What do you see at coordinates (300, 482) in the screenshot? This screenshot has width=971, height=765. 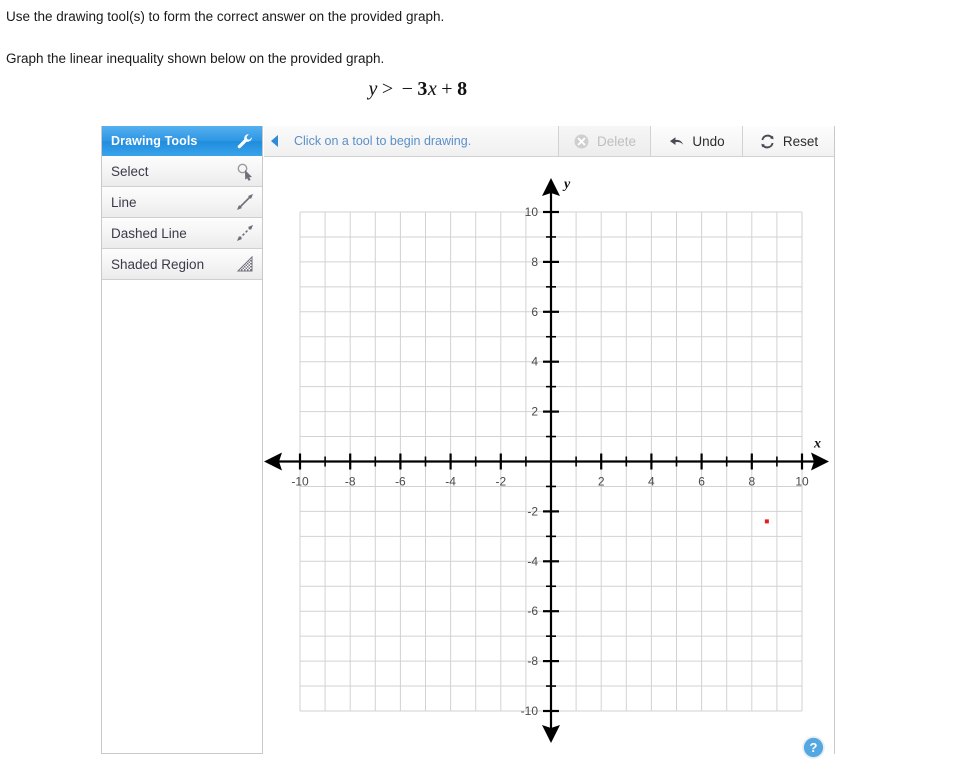 I see `x-tick-label: -10` at bounding box center [300, 482].